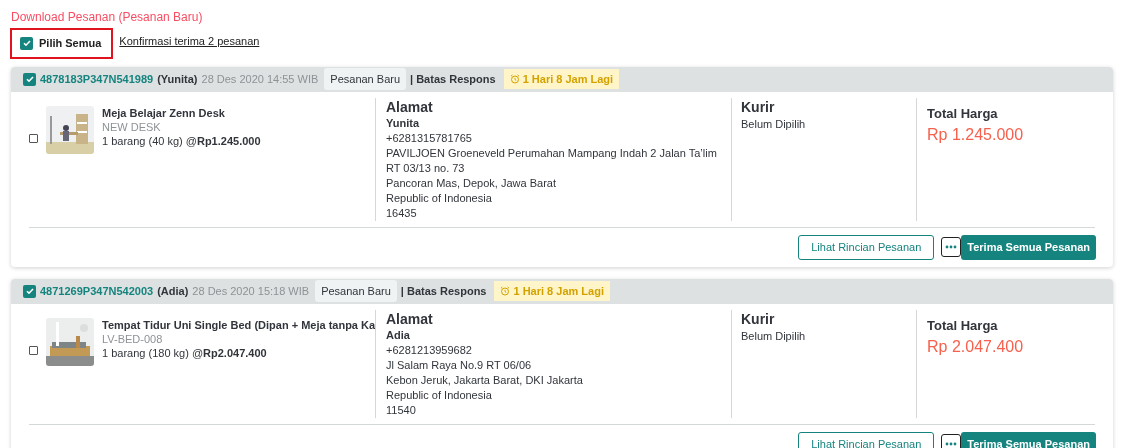 The image size is (1124, 448). What do you see at coordinates (238, 324) in the screenshot?
I see `product-name: Tempat Tidur Uni Single Bed (Dipan + Meja tanpa Ka` at bounding box center [238, 324].